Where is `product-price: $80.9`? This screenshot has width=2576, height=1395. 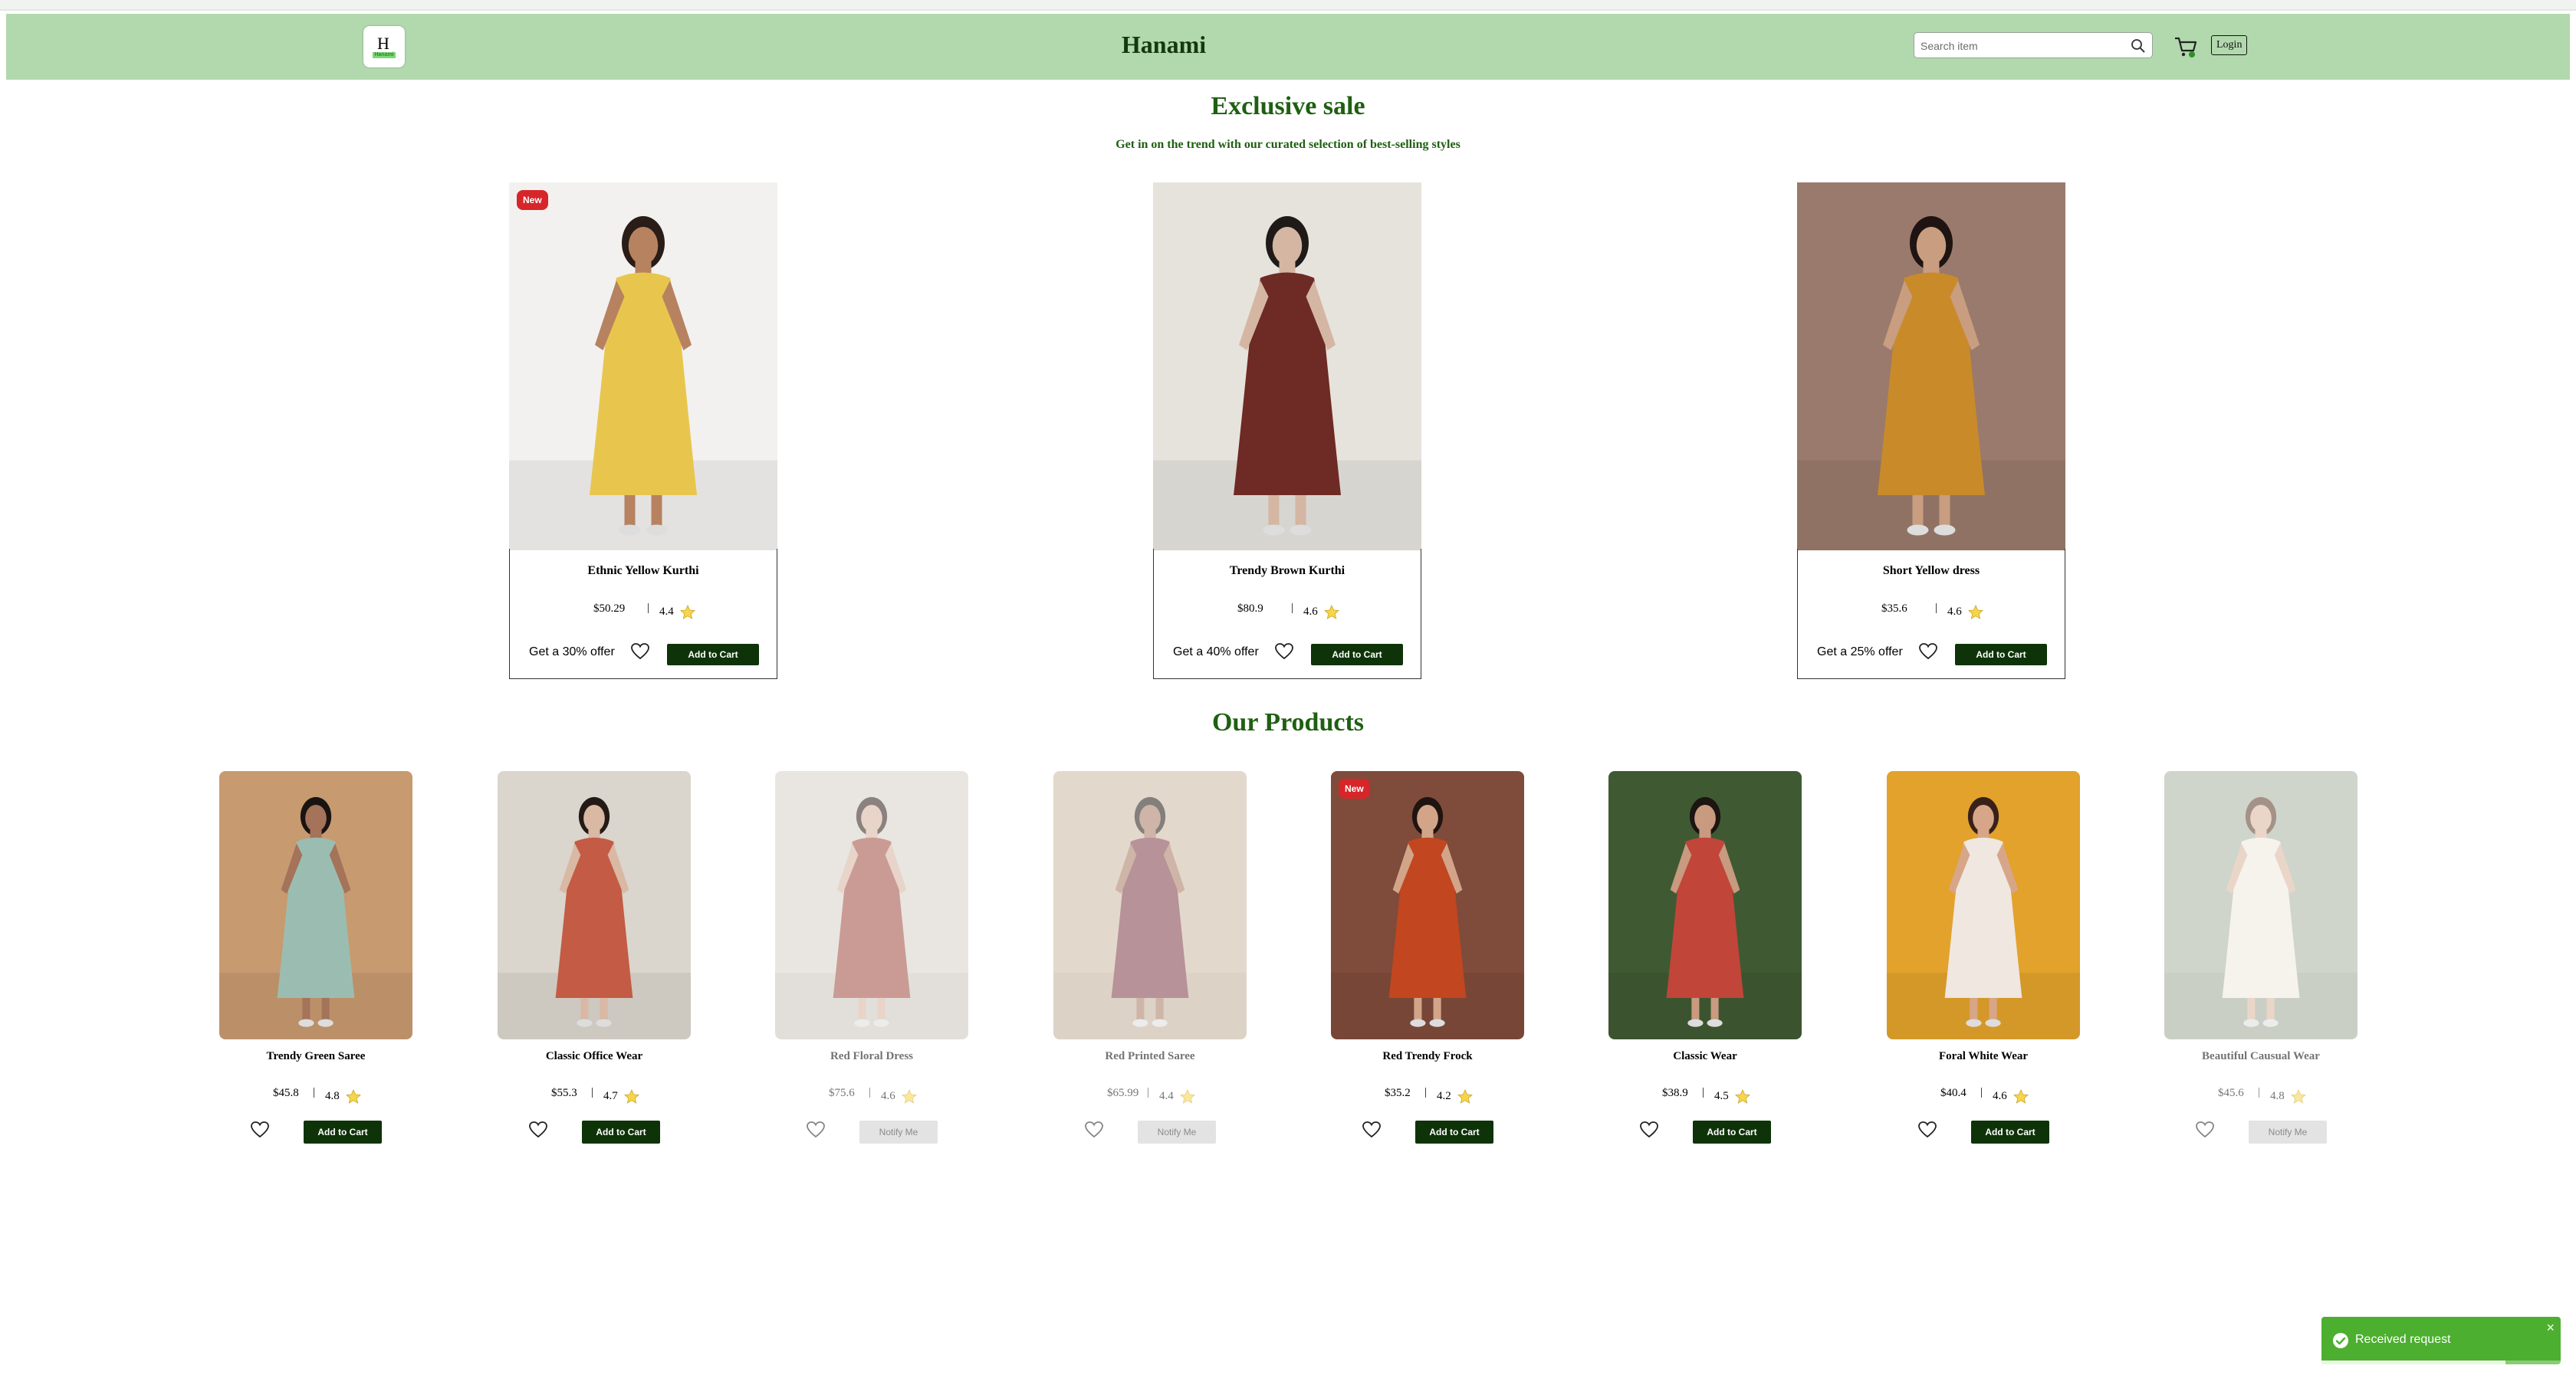
product-price: $80.9 is located at coordinates (1250, 609).